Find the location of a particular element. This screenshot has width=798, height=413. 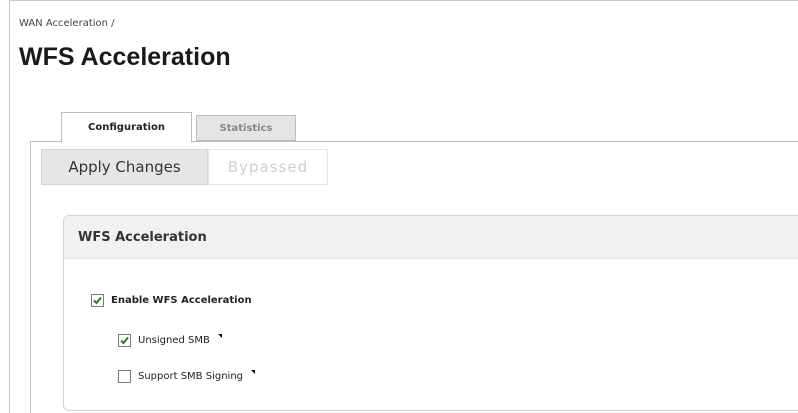

panel-header: WFS Acceleration is located at coordinates (431, 237).